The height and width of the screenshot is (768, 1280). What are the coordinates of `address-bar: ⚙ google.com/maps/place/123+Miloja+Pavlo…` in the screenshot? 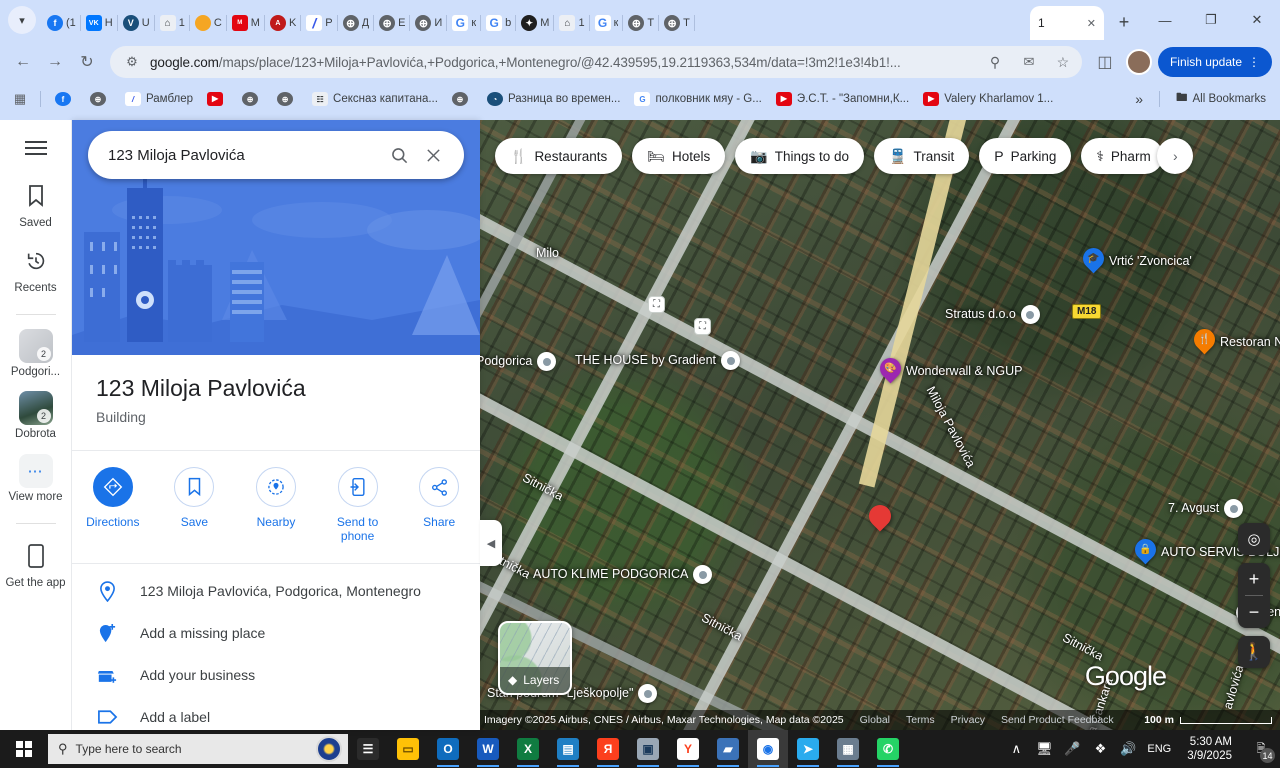 It's located at (596, 62).